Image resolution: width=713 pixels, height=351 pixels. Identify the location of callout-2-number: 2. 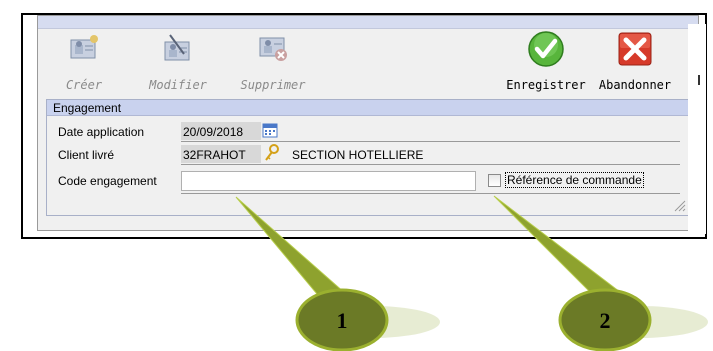
(605, 320).